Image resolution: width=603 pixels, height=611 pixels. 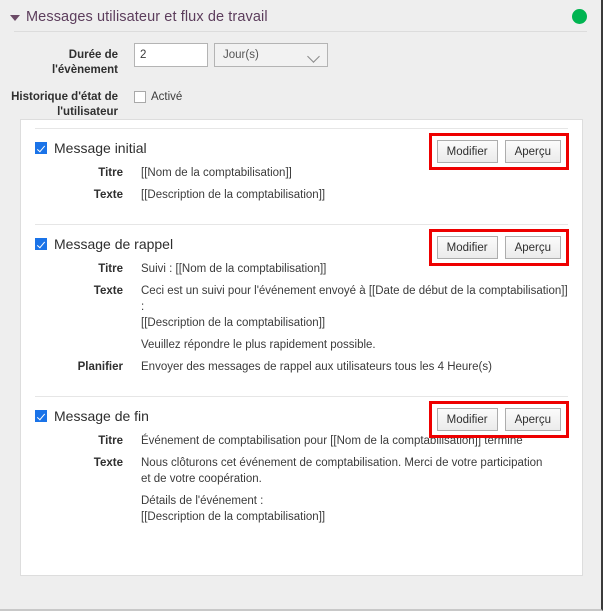 What do you see at coordinates (167, 97) in the screenshot?
I see `history-checkbox-label: Activé` at bounding box center [167, 97].